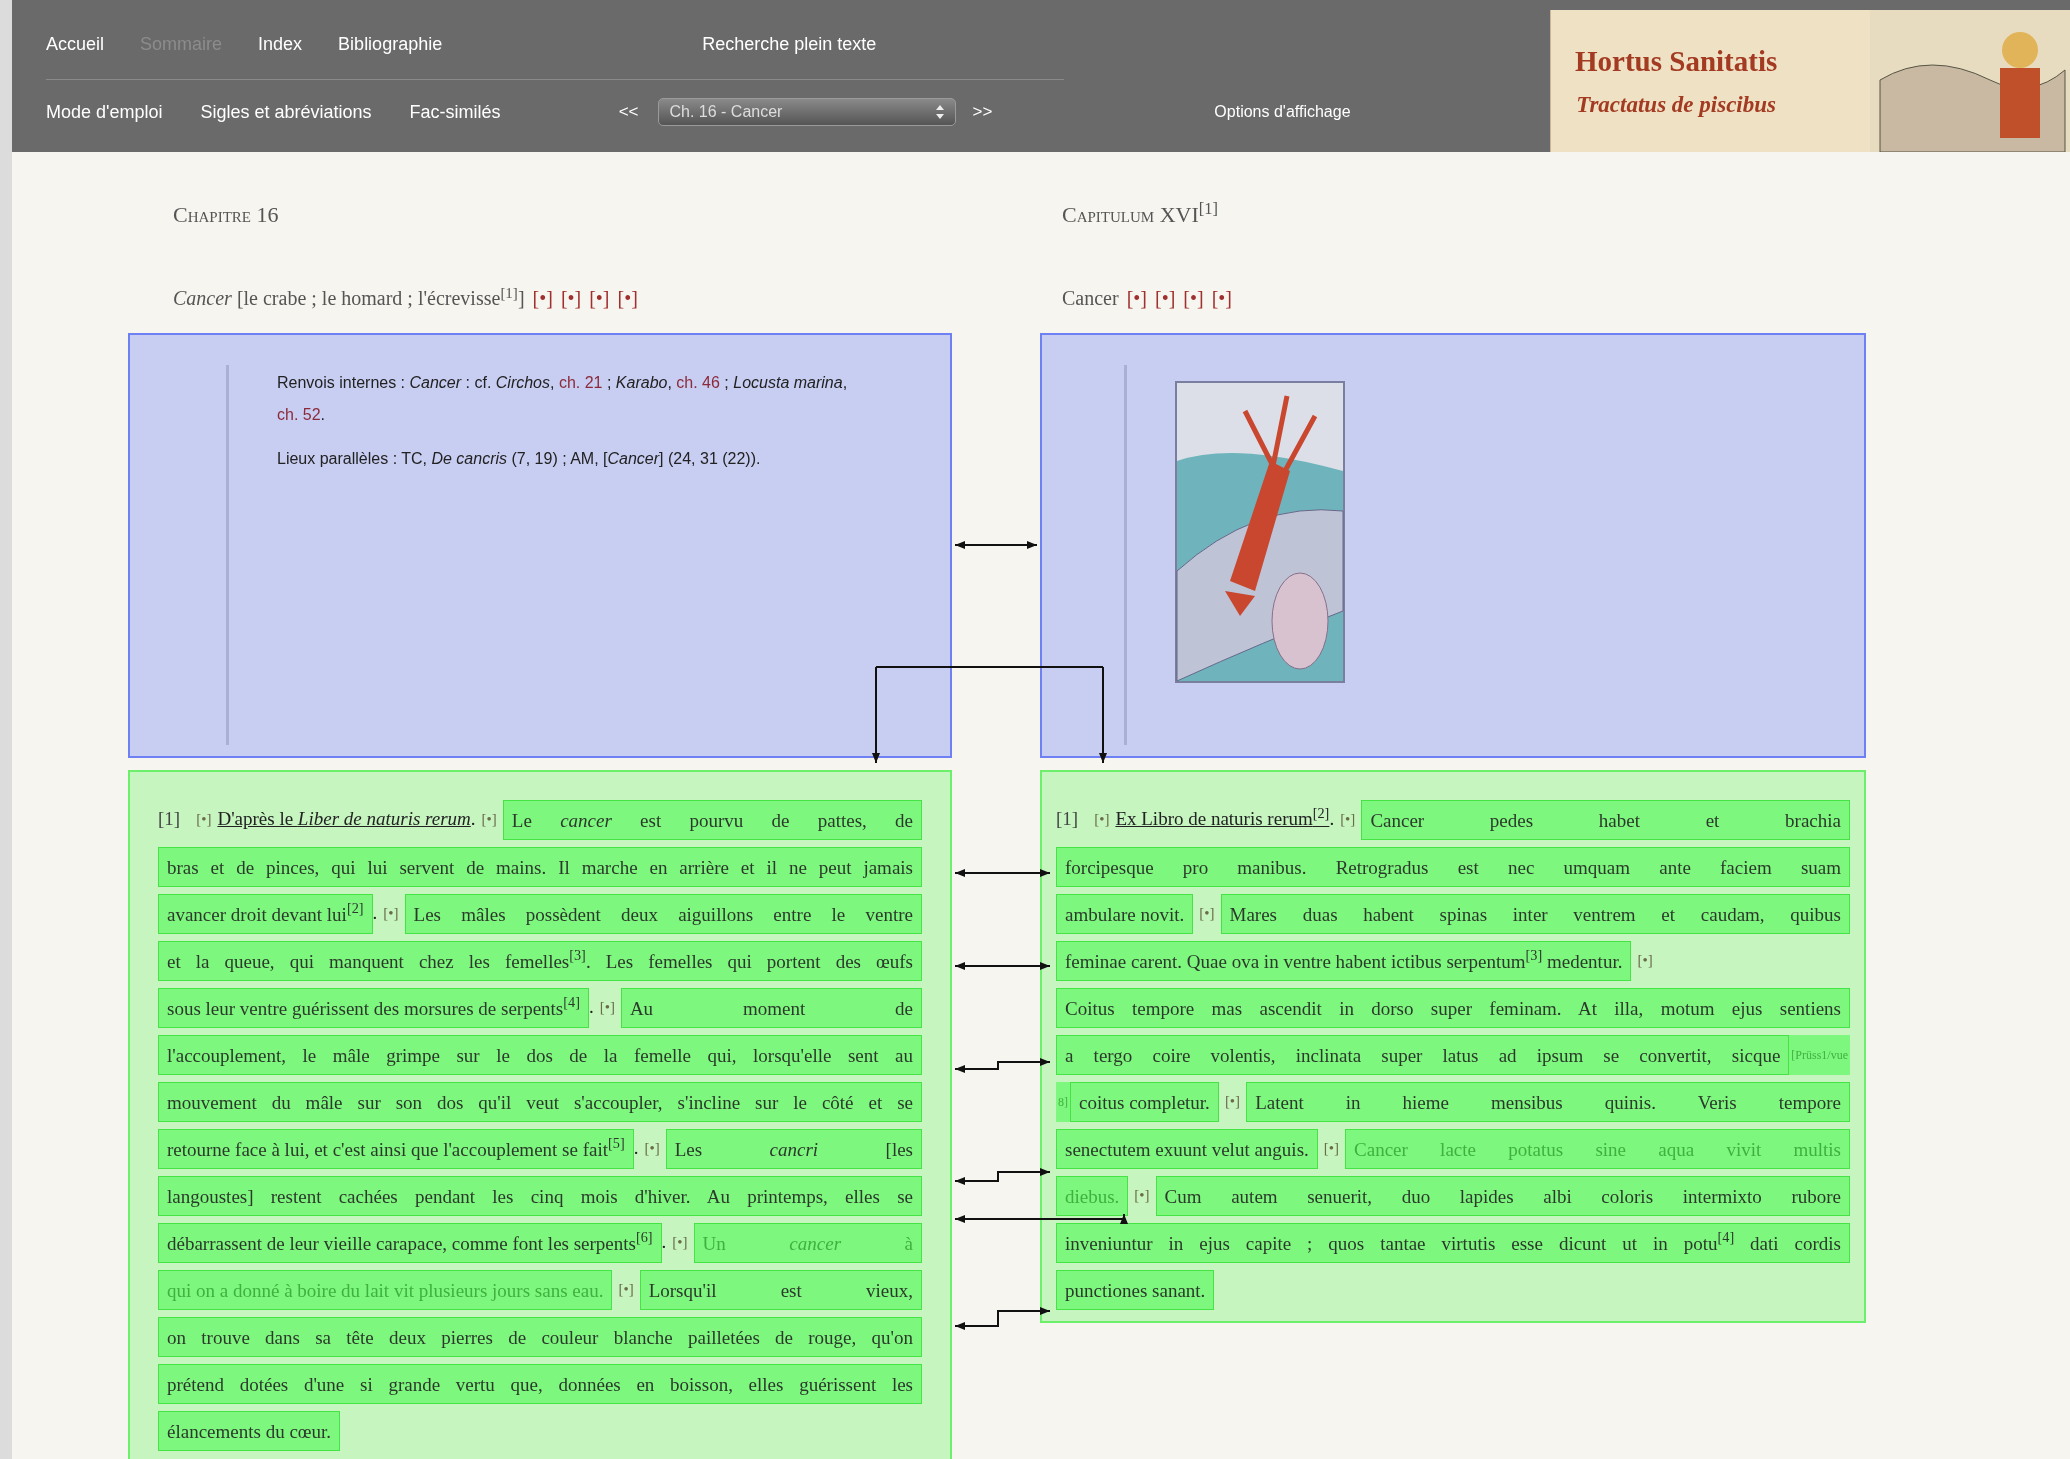  What do you see at coordinates (540, 1054) in the screenshot?
I see `highlighted-passage: l'accouplement, le mâle grimpe sur le dos de la femelle qui, lorsqu'elle sent au` at bounding box center [540, 1054].